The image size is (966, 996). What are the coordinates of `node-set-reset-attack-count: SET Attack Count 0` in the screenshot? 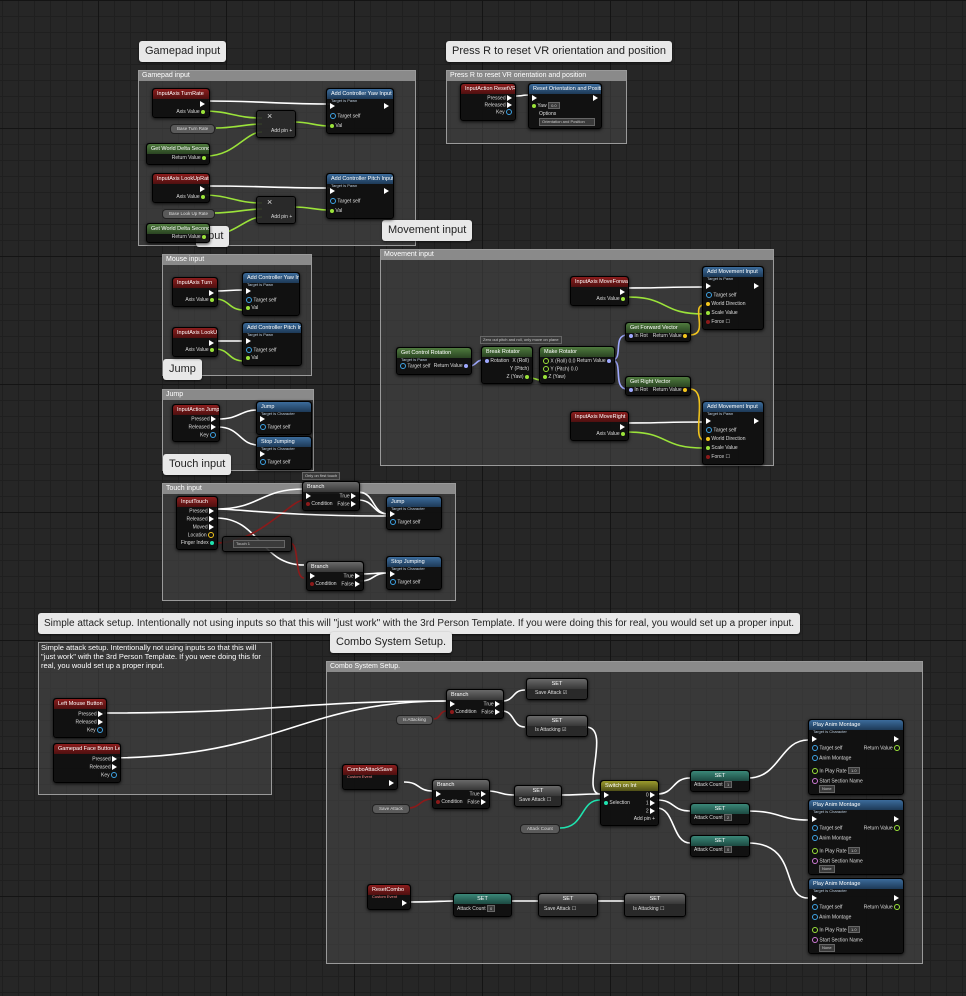 It's located at (482, 905).